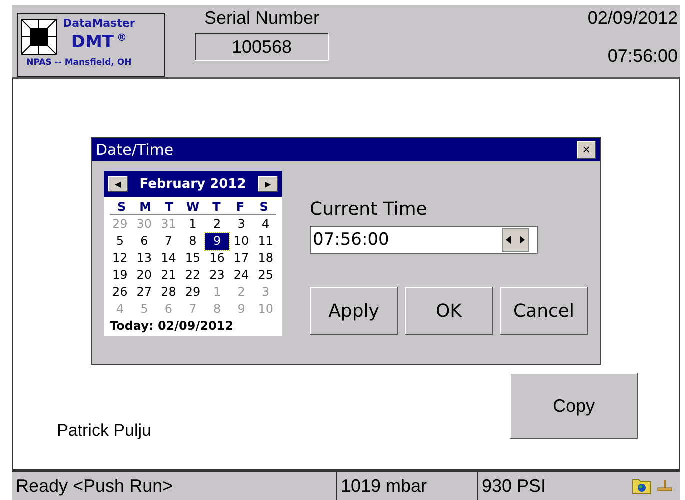 This screenshot has height=500, width=685. I want to click on dialog-title: Date/Time, so click(135, 149).